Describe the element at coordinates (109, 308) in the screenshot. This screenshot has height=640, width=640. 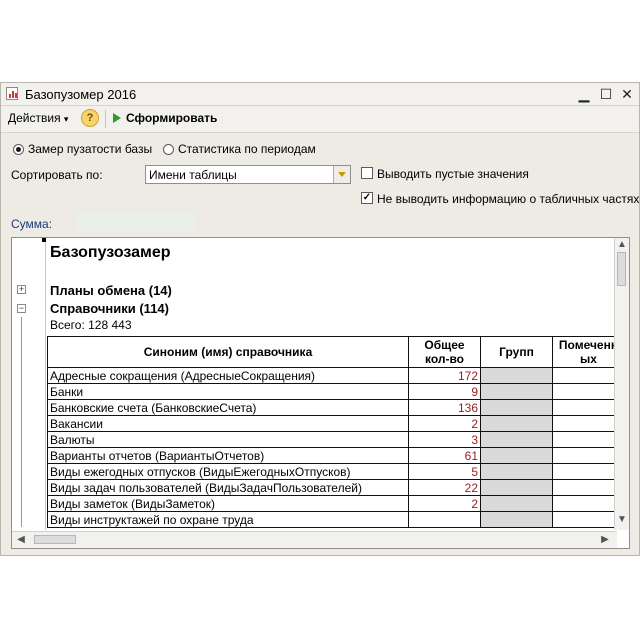
I see `section-catalogs: Справочники (114)` at that location.